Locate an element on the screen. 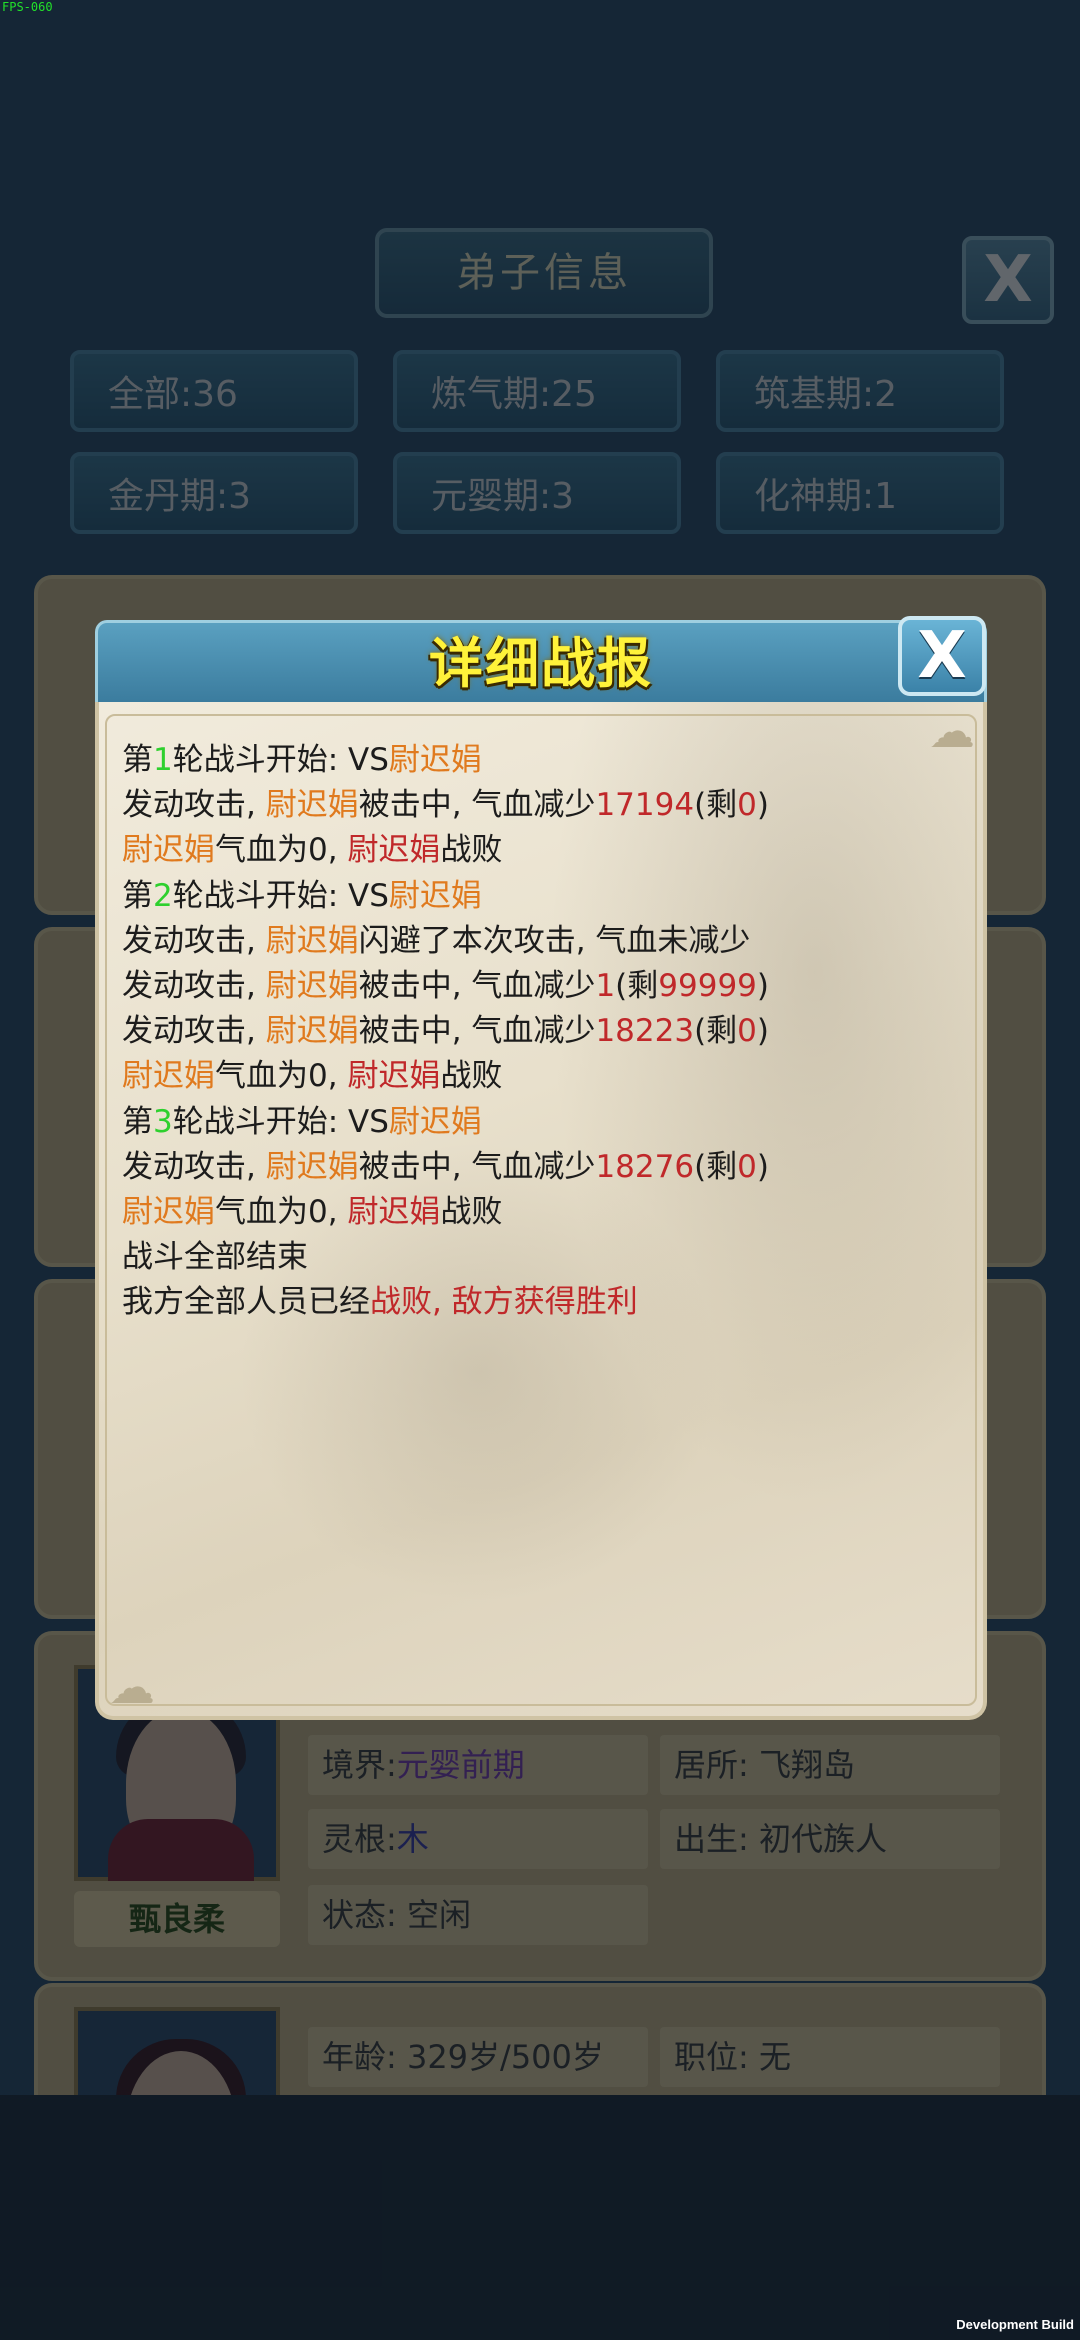 The width and height of the screenshot is (1080, 2340). battle-log-line: 发动攻击, 尉迟娟被击中, 气血减少18223(剩0) is located at coordinates (542, 1031).